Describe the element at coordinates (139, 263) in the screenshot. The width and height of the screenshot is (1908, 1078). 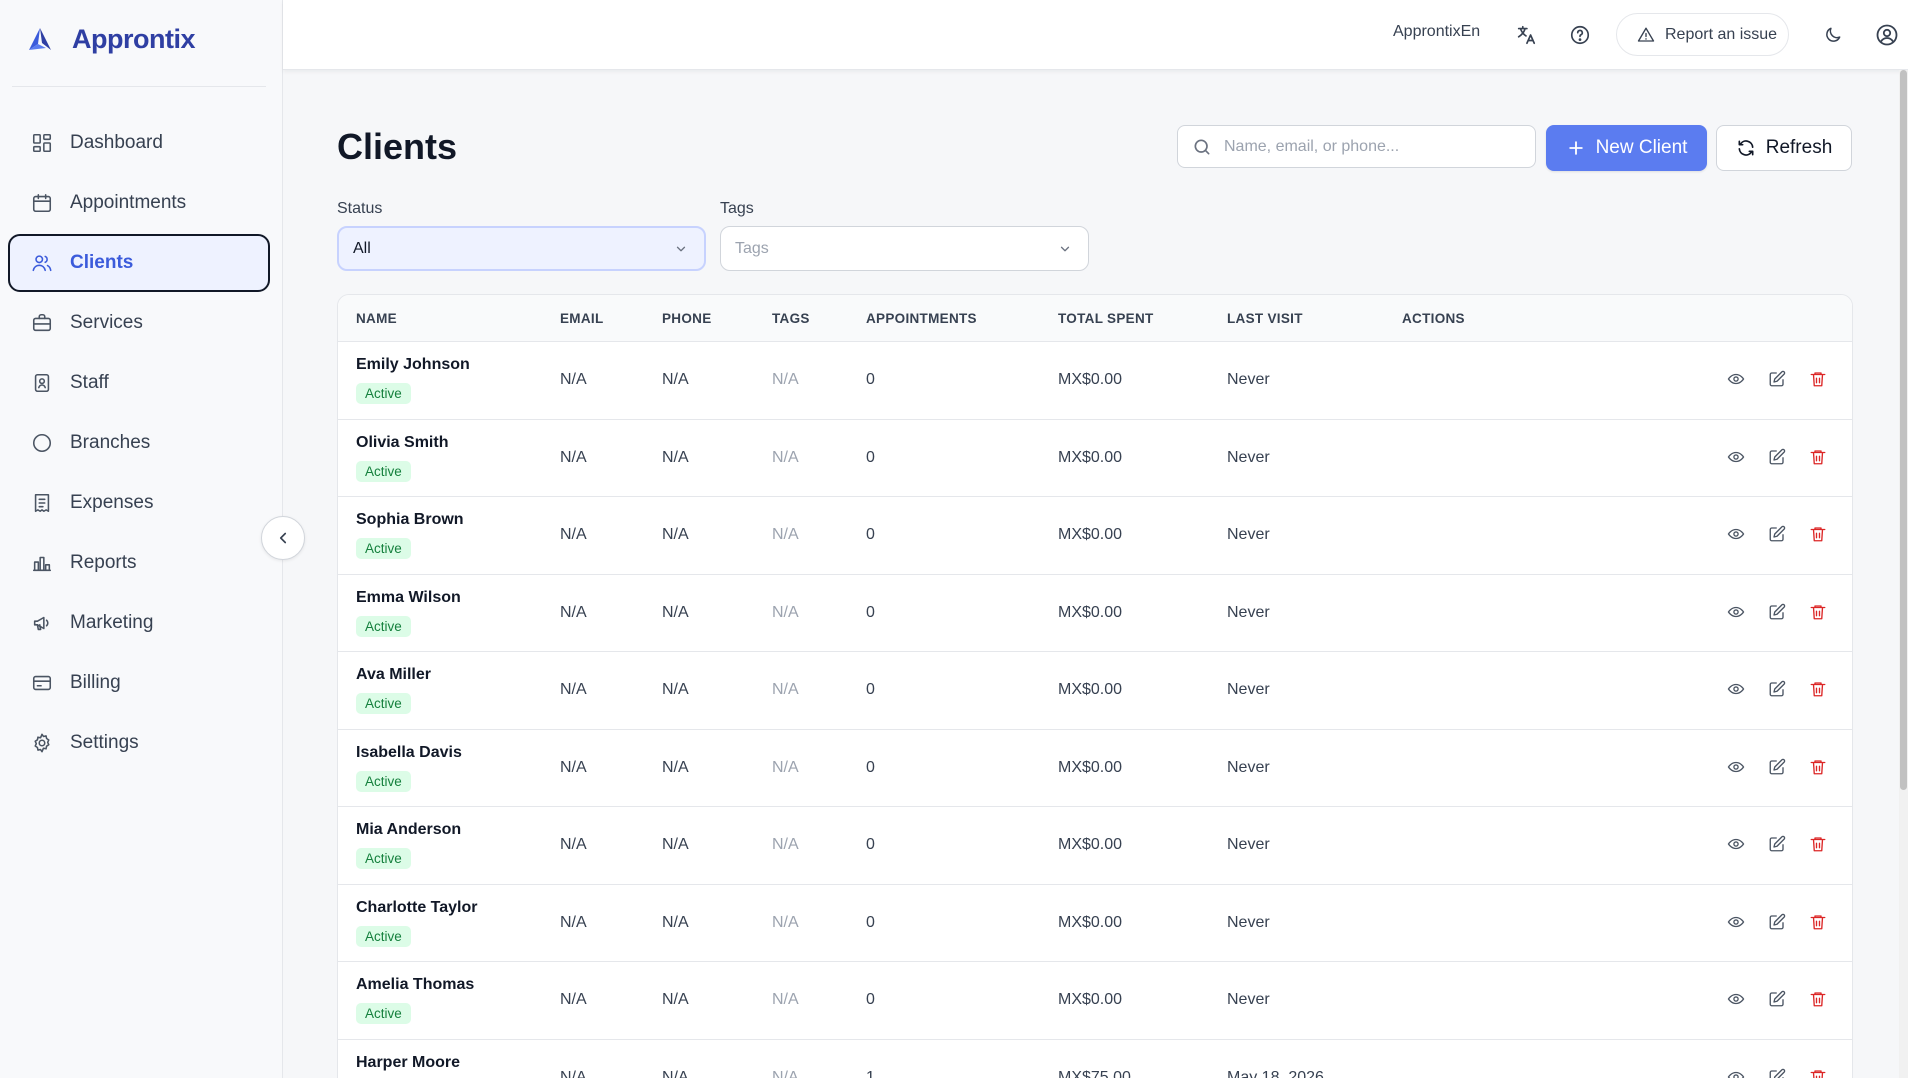
I see `sidebar-item-clients: Clients` at that location.